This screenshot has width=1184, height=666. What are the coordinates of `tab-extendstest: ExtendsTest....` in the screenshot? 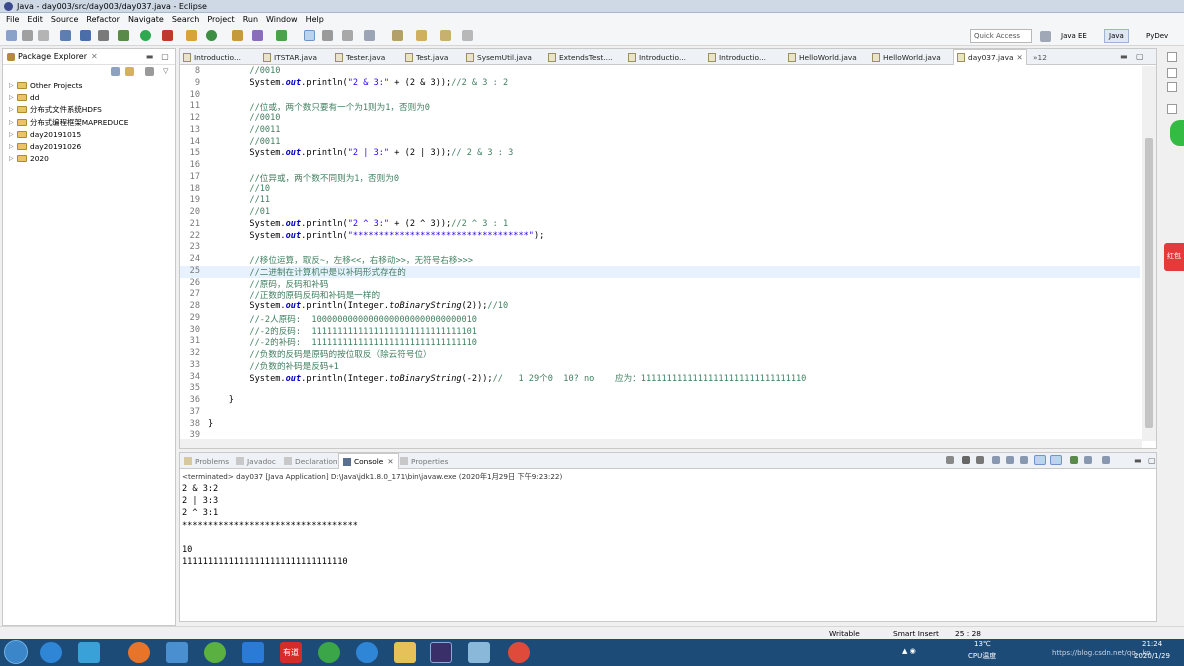 It's located at (584, 57).